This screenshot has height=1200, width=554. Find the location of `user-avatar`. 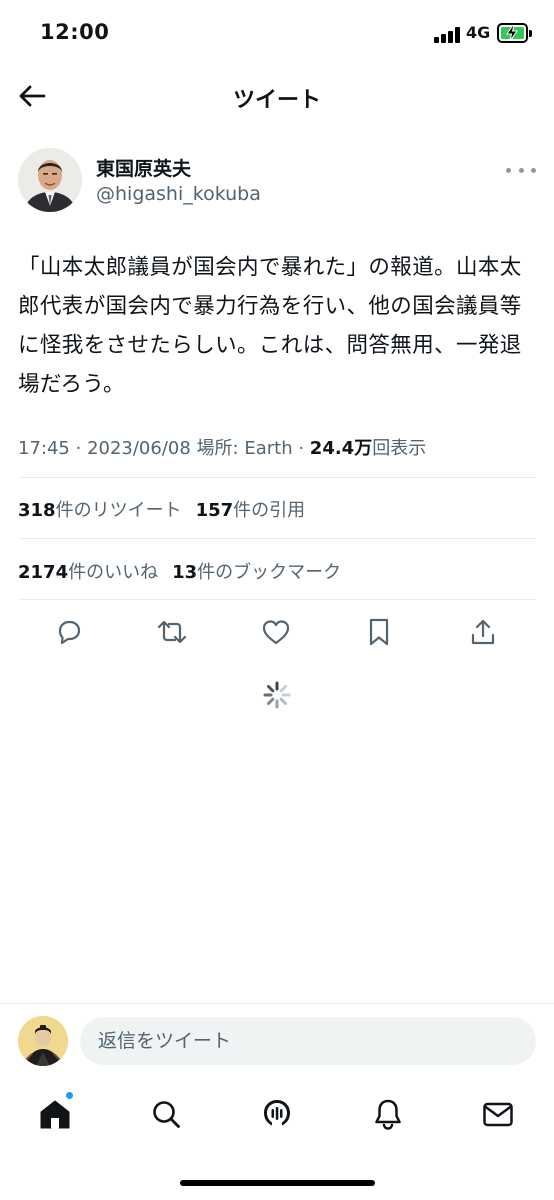

user-avatar is located at coordinates (43, 1041).